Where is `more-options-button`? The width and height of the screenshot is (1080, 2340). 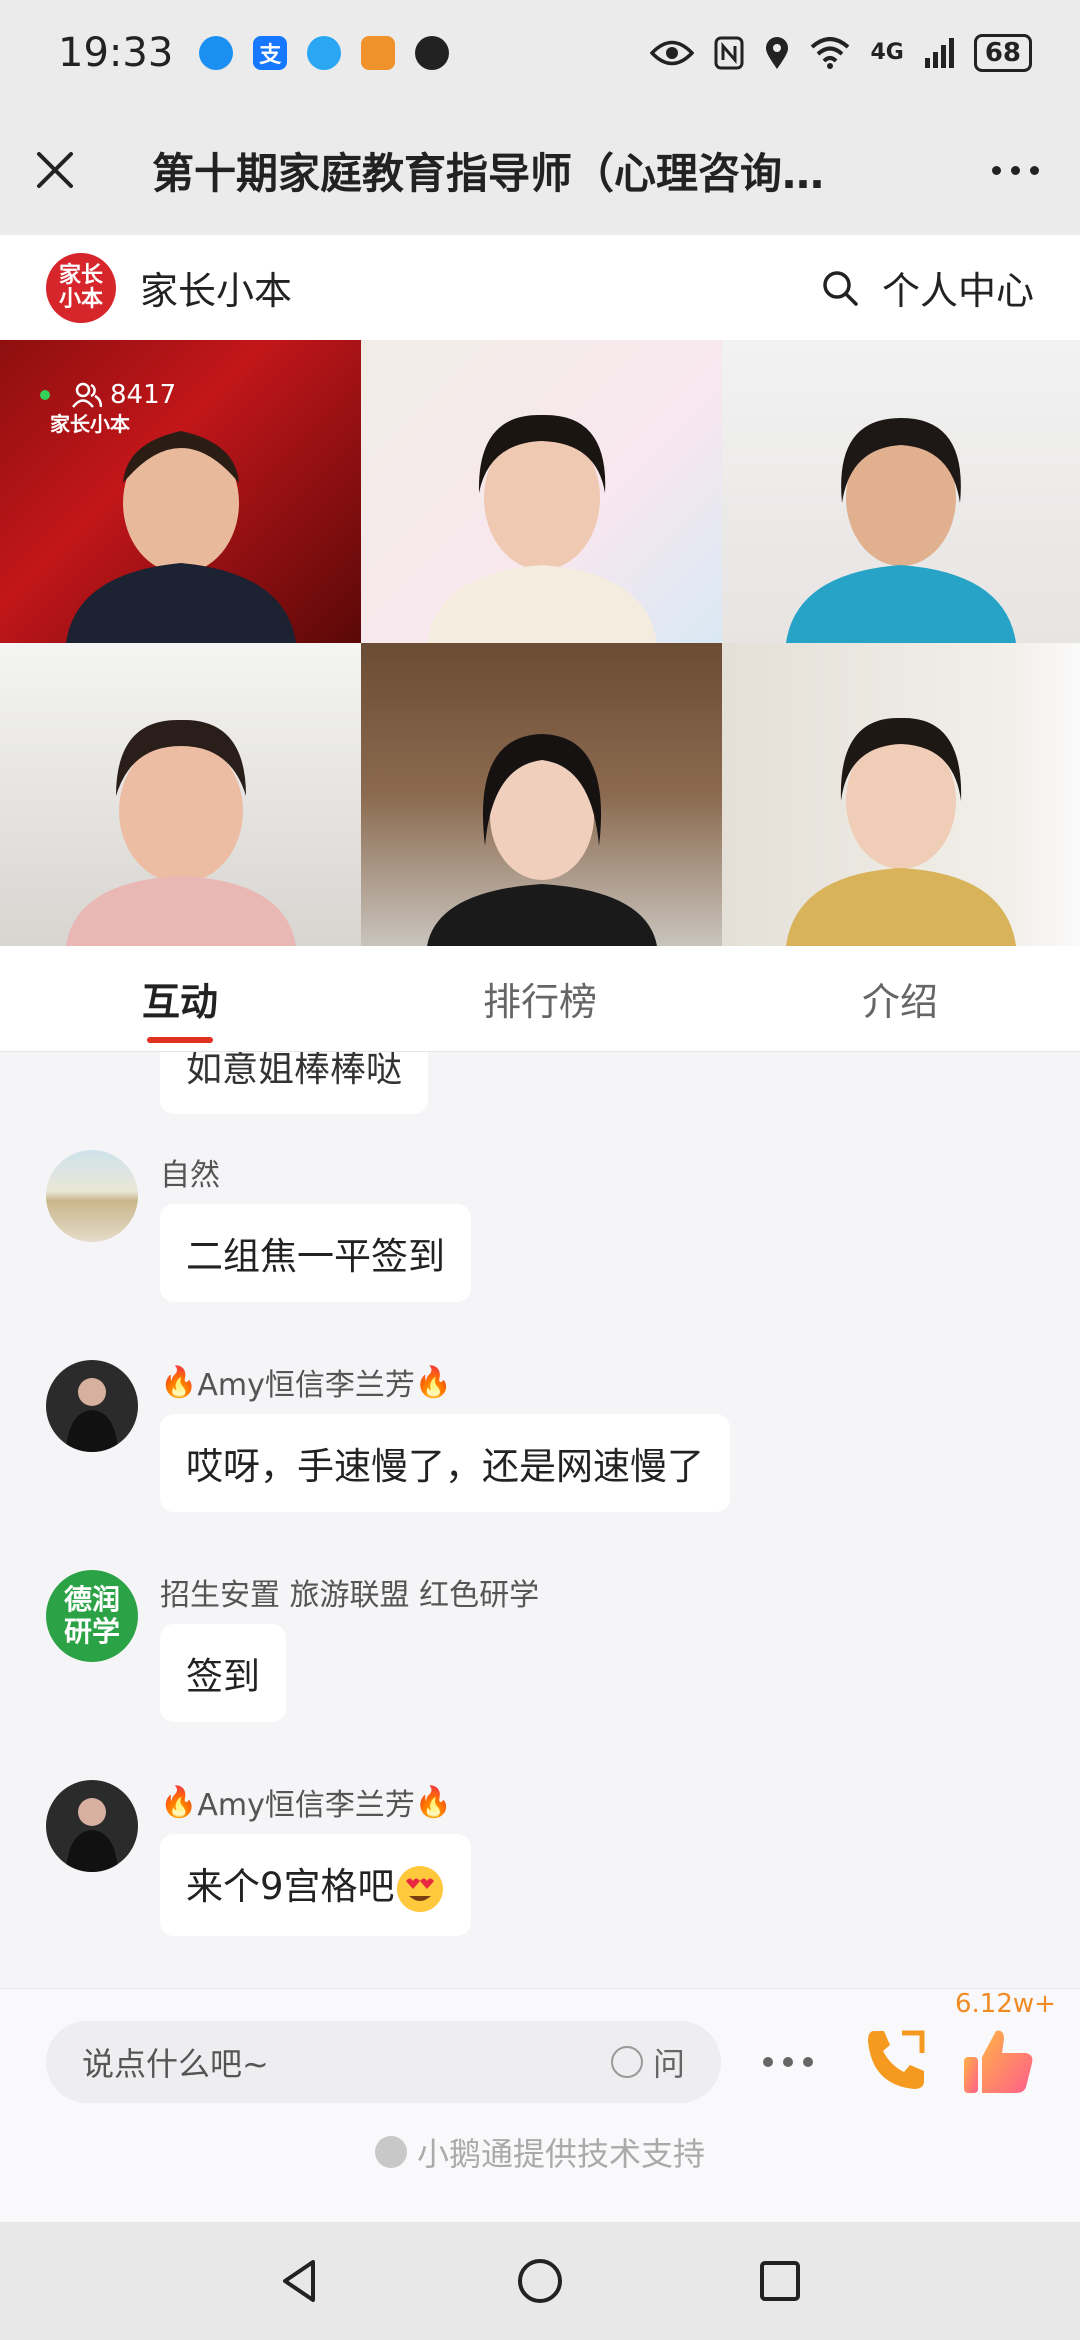
more-options-button is located at coordinates (1015, 170).